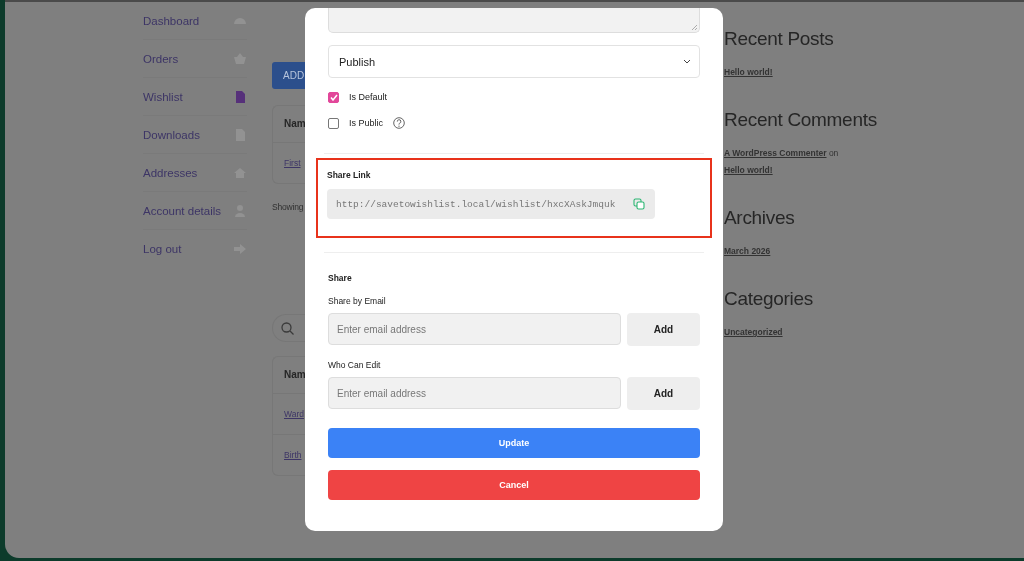  I want to click on widget-title: Recent Posts, so click(779, 39).